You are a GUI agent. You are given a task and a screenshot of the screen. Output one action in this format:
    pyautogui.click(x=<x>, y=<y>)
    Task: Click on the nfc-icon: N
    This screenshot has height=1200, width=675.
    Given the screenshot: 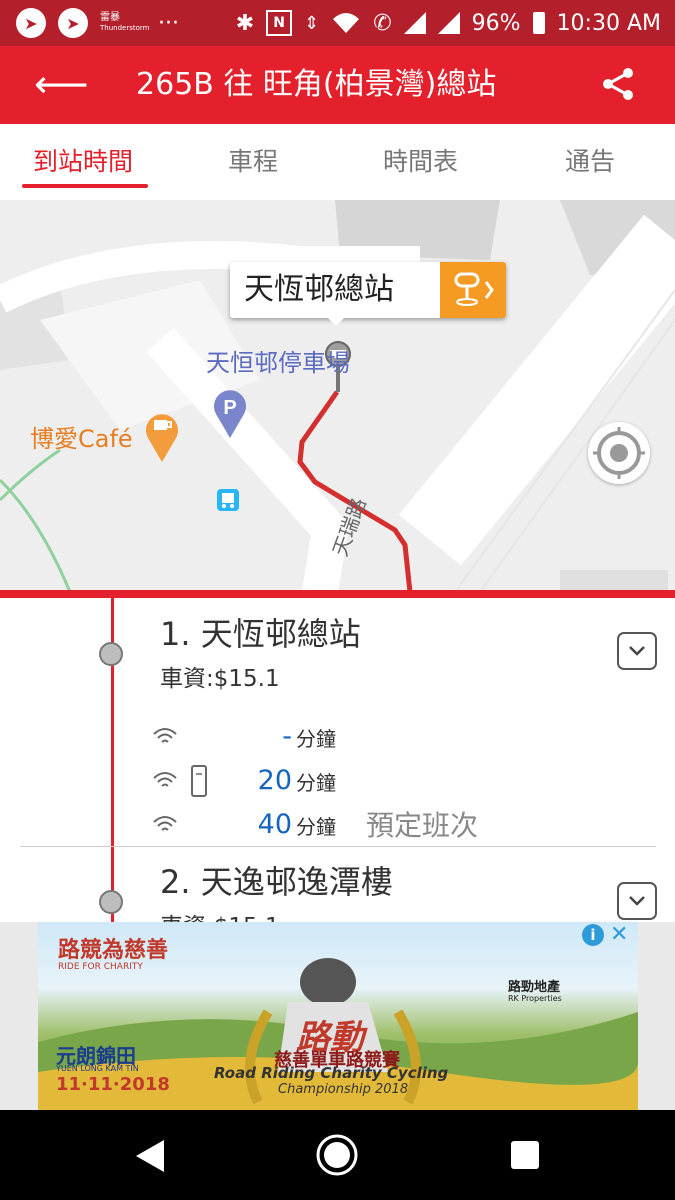 What is the action you would take?
    pyautogui.click(x=279, y=23)
    